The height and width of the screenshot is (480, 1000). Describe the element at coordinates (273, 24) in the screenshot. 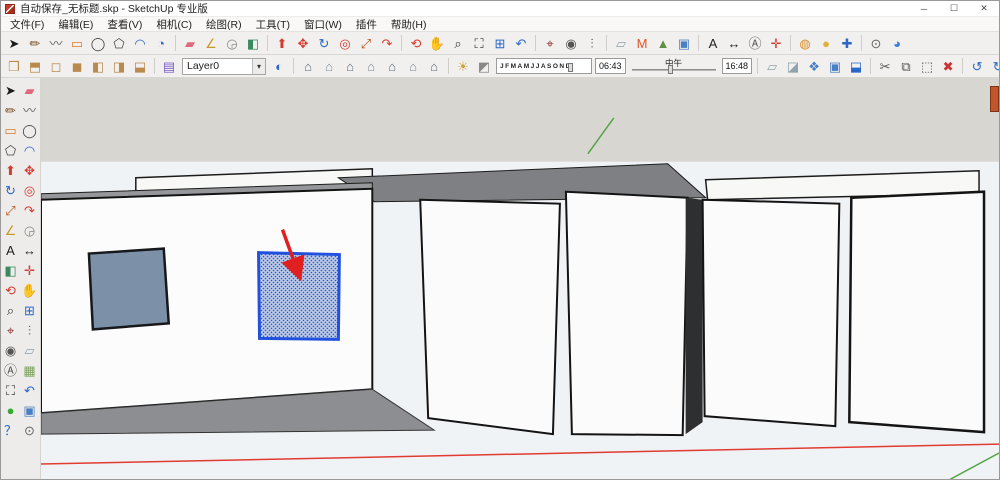

I see `menu-tools: 工具(T)` at that location.